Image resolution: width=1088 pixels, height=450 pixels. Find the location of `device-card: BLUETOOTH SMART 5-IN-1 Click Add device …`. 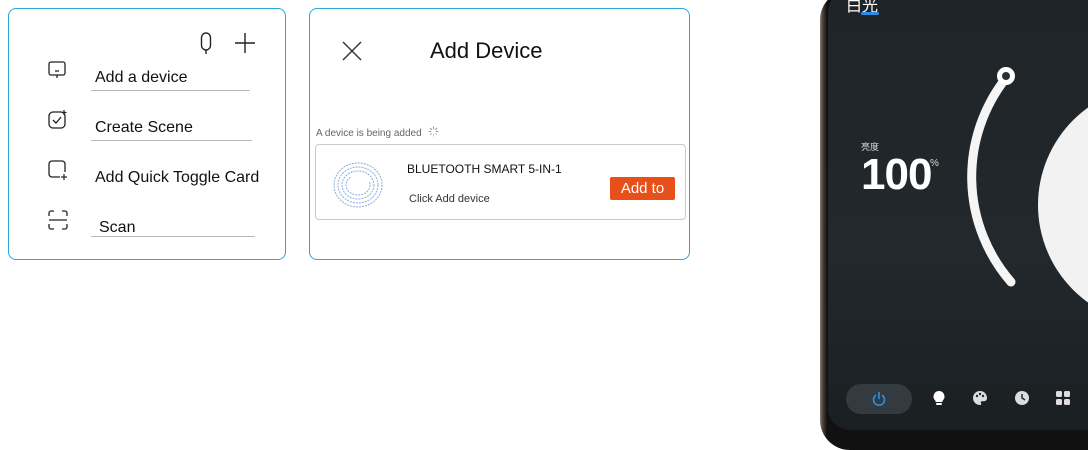

device-card: BLUETOOTH SMART 5-IN-1 Click Add device … is located at coordinates (500, 182).